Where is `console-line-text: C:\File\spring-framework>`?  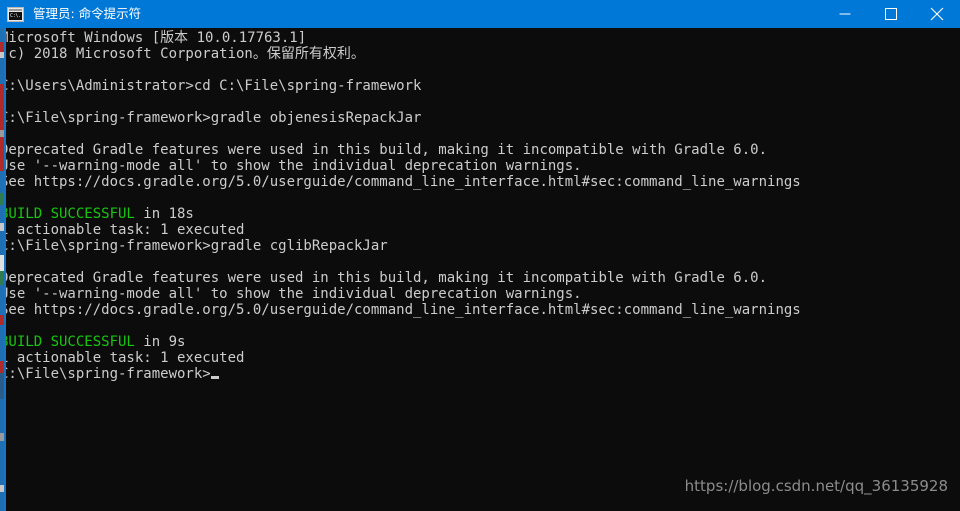
console-line-text: C:\File\spring-framework> is located at coordinates (105, 374).